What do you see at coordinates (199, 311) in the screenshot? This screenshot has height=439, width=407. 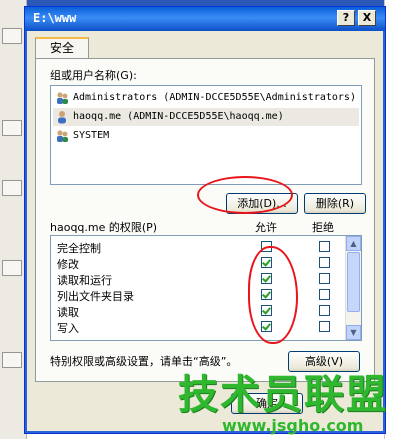 I see `permission-row-read: 读取` at bounding box center [199, 311].